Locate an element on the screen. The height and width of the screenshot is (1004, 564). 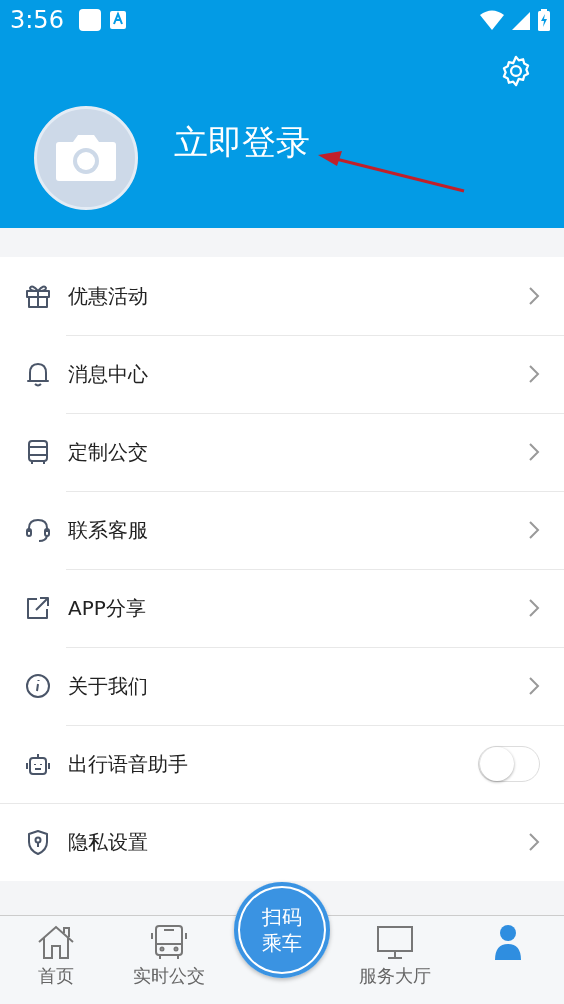
keyboard-icon is located at coordinates (117, 20).